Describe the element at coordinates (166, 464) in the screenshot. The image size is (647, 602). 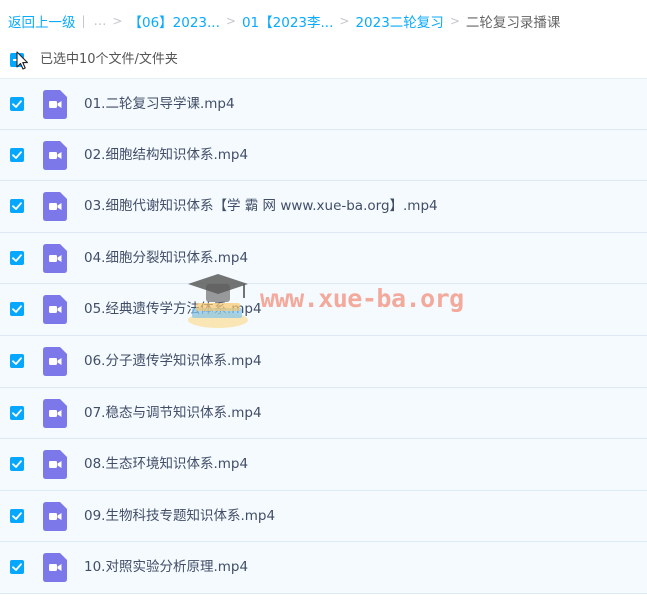
I see `file-name: 08.生态环境知识体系.mp4` at that location.